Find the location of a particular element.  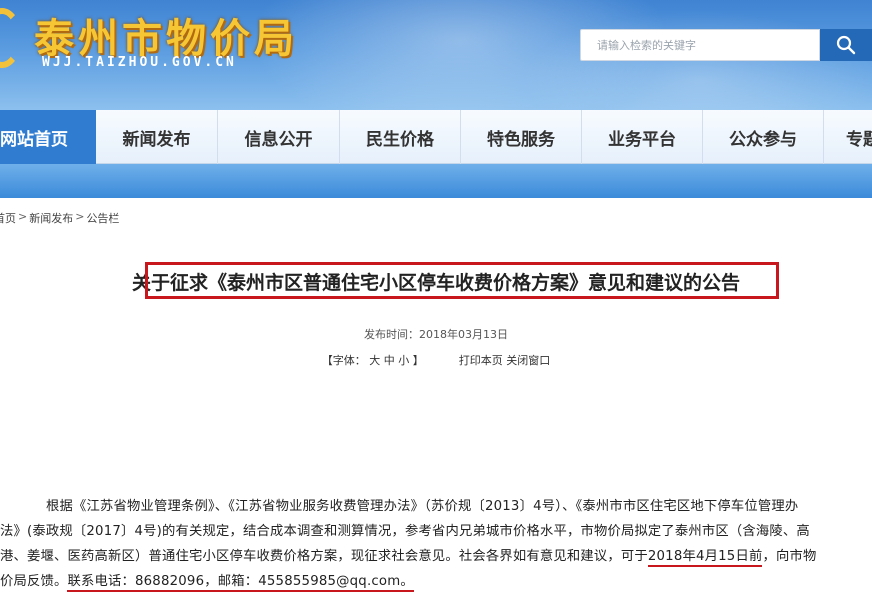

nav-item-topics: 专题 is located at coordinates (848, 137).